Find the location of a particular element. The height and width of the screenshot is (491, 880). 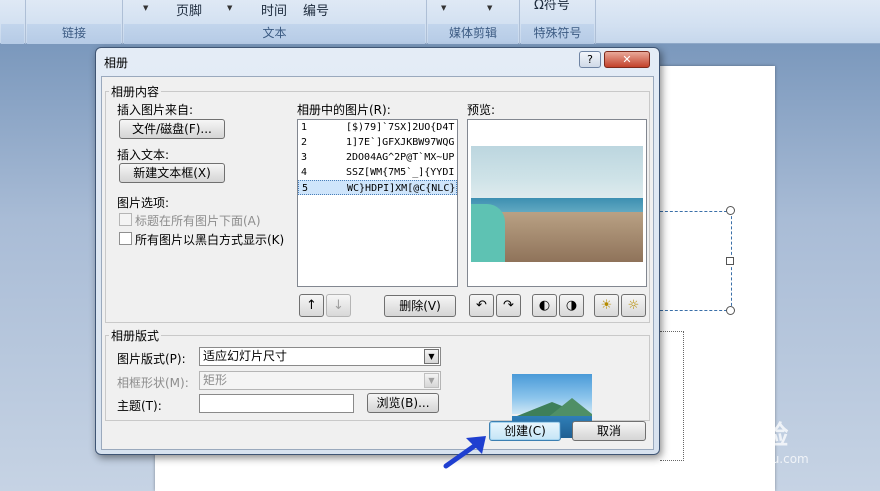

ribbon: 链接 ▼ 页脚 ▼ 时间 编号 文本 ▼ ▼ 媒体剪辑 Ω符号 特殊符号 is located at coordinates (440, 22).